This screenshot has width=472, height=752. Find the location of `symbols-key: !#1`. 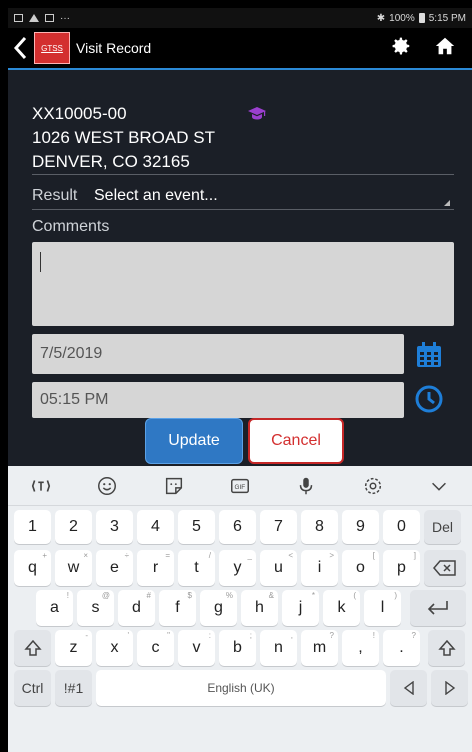

symbols-key: !#1 is located at coordinates (73, 688).